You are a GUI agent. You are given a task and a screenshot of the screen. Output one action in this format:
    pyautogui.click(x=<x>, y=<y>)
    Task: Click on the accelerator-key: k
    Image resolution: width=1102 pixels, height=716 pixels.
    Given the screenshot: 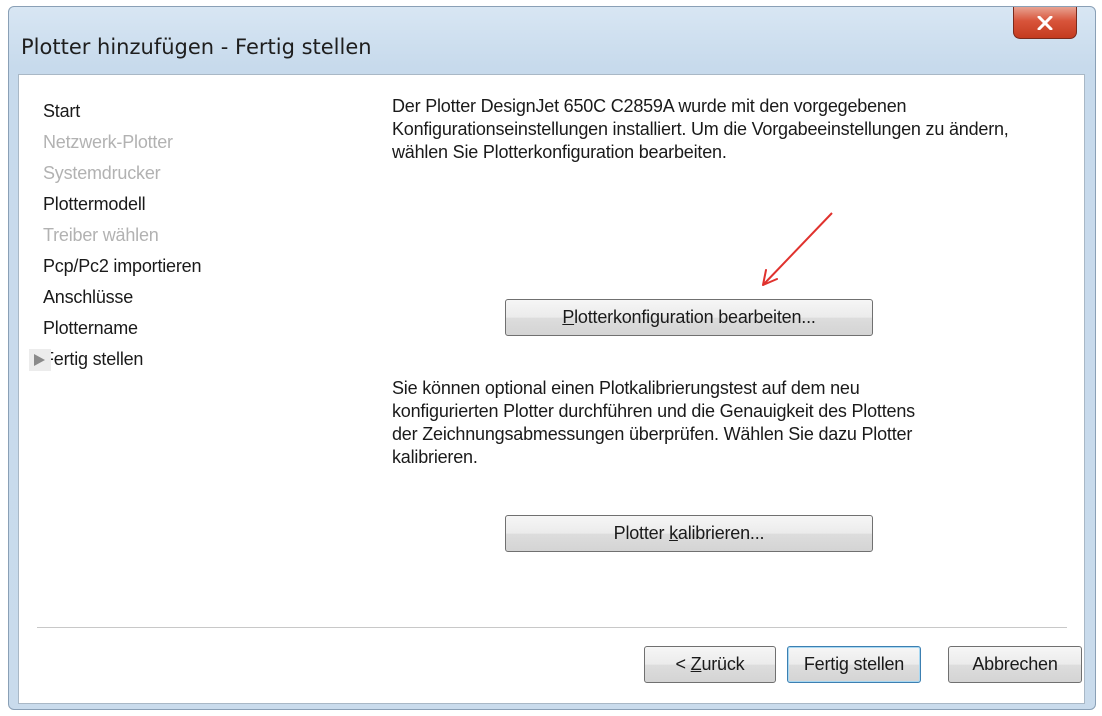 What is the action you would take?
    pyautogui.click(x=673, y=533)
    